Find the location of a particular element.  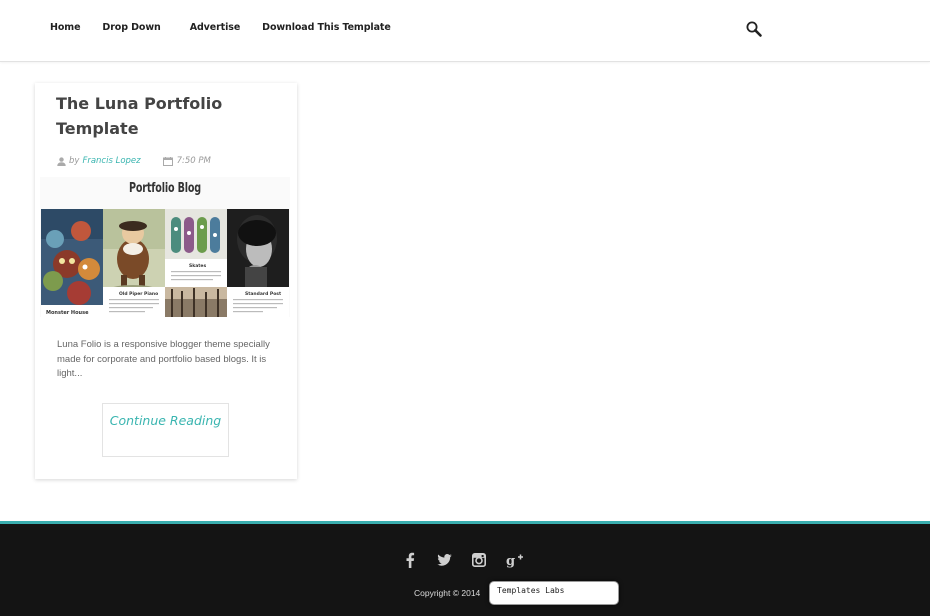

credit-link: Templates Labs is located at coordinates (554, 593).